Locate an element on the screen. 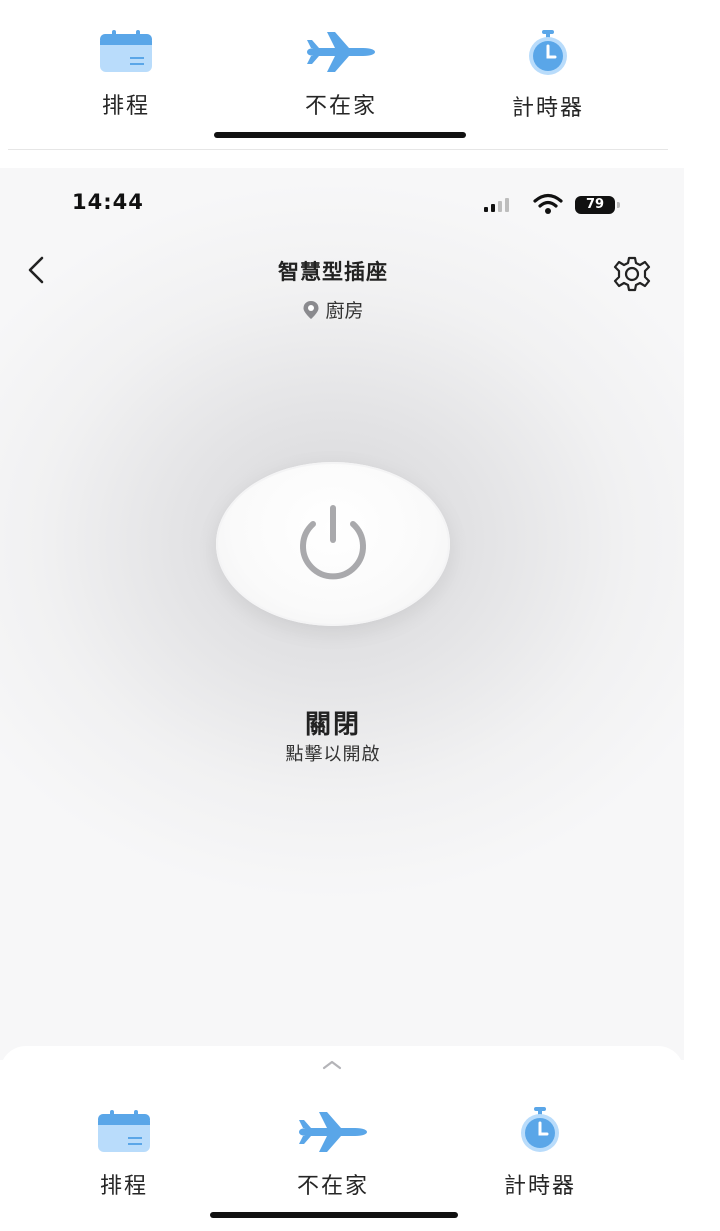 This screenshot has width=720, height=1231. chevron-up-icon is located at coordinates (332, 1065).